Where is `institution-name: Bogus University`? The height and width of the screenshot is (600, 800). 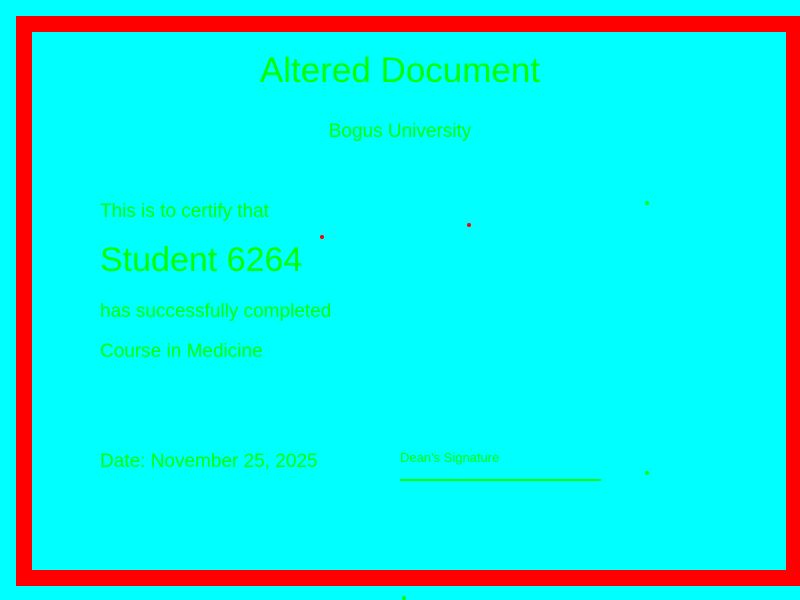 institution-name: Bogus University is located at coordinates (400, 131).